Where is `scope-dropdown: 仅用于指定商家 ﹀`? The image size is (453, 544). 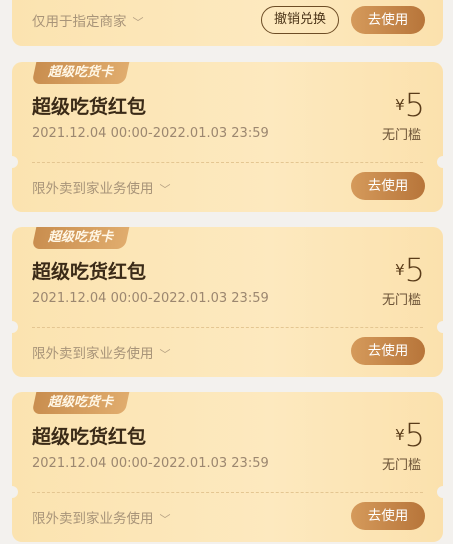 scope-dropdown: 仅用于指定商家 ﹀ is located at coordinates (88, 20).